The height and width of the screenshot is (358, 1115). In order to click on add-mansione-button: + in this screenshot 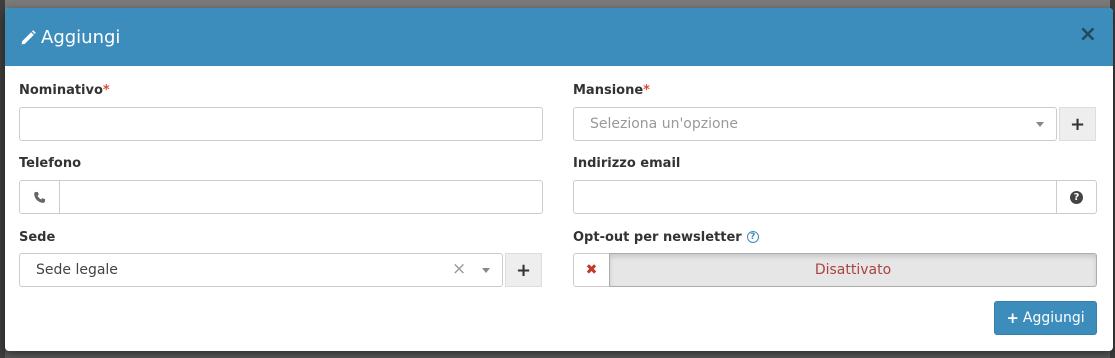, I will do `click(1077, 124)`.